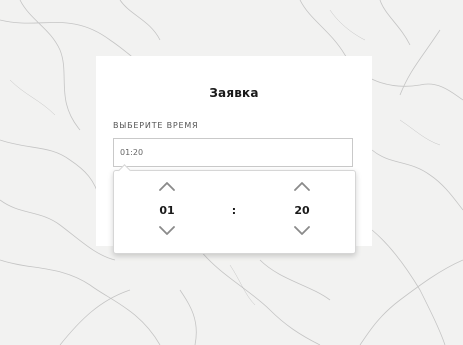  I want to click on hours-decrement-button, so click(167, 231).